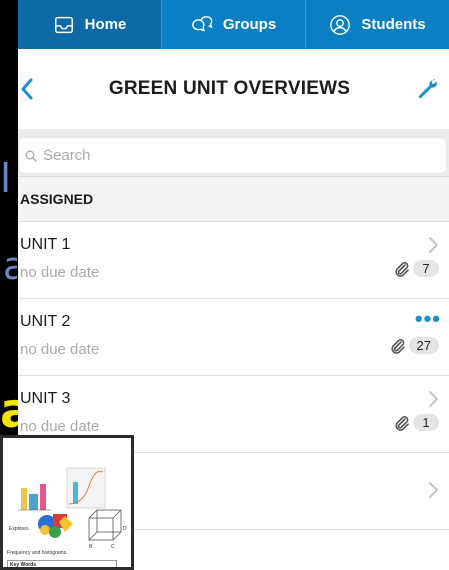 The image size is (449, 570). Describe the element at coordinates (27, 89) in the screenshot. I see `chevron-left-icon` at that location.